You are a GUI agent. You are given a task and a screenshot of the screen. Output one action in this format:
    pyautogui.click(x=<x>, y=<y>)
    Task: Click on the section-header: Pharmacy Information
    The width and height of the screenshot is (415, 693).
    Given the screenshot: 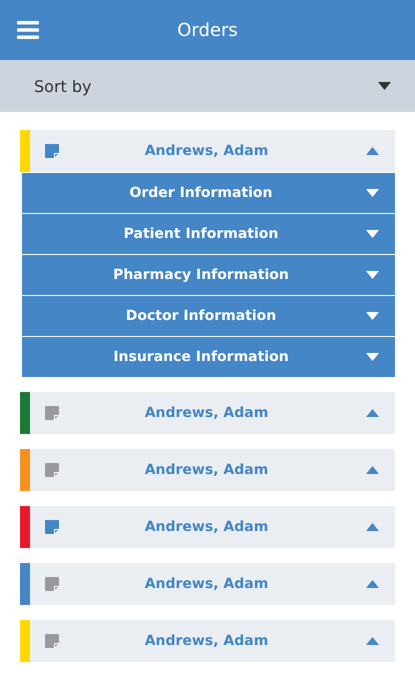 What is the action you would take?
    pyautogui.click(x=208, y=275)
    